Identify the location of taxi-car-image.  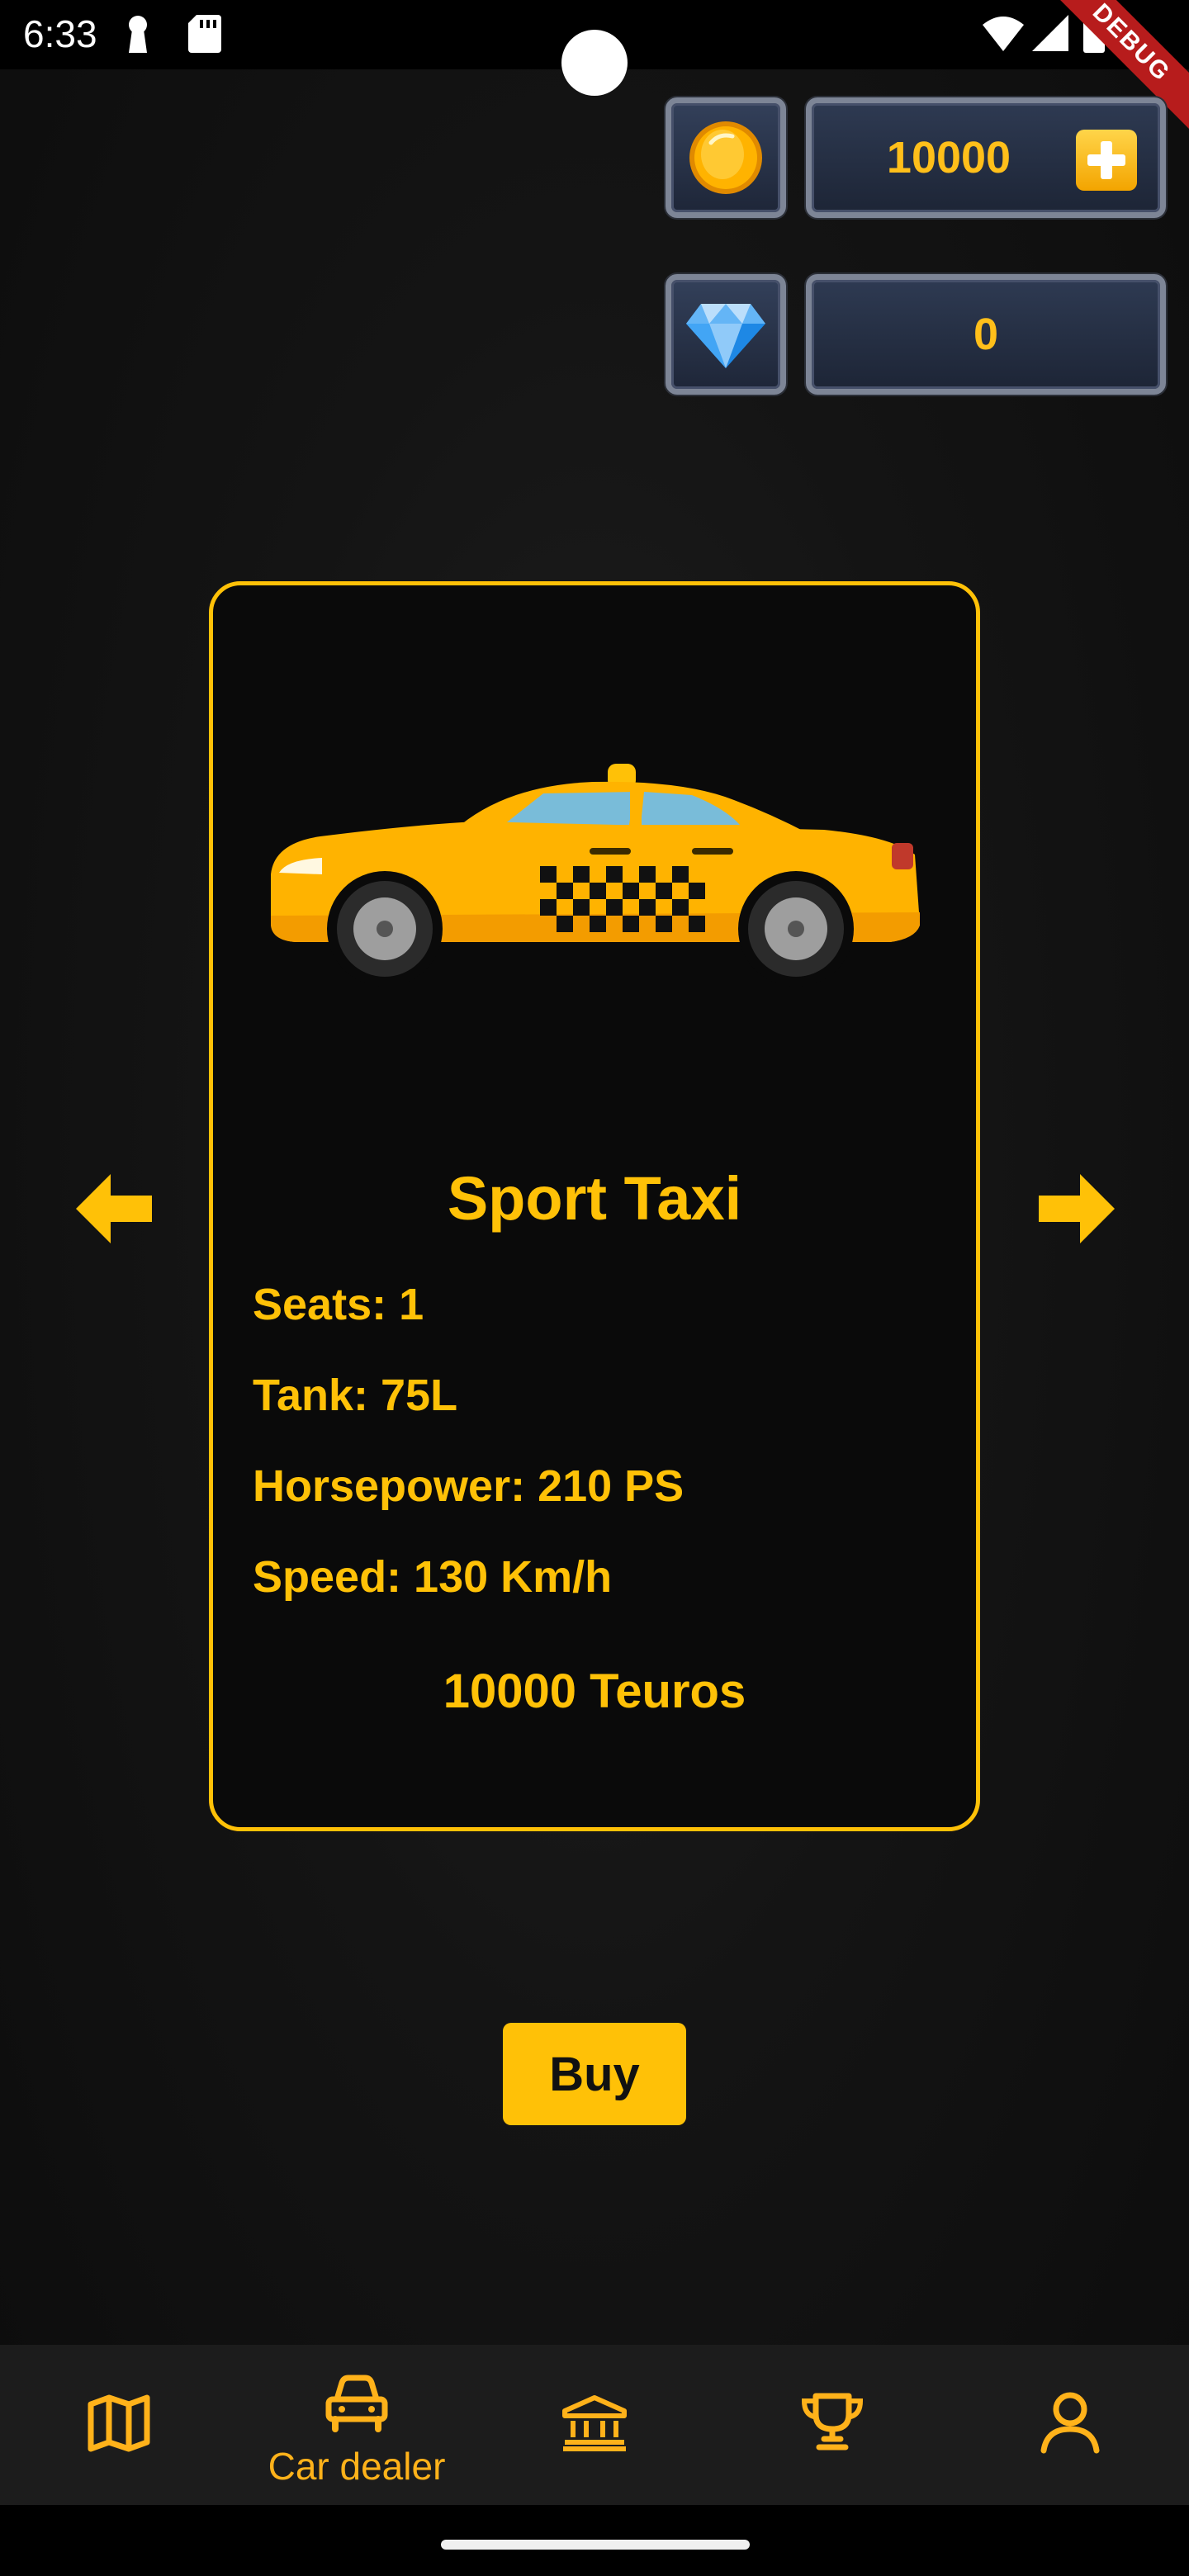
(595, 875).